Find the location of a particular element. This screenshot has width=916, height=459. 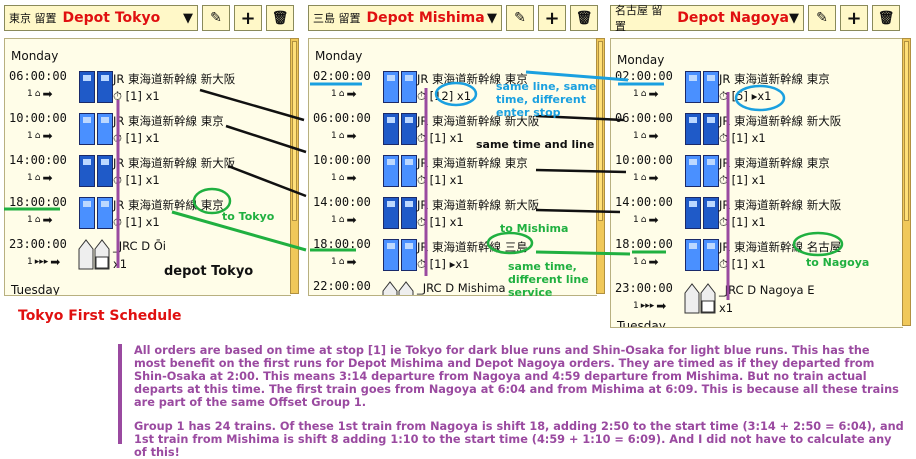

depot-selector: 名古屋 留置 Depot Nagoya ▼ is located at coordinates (707, 18).